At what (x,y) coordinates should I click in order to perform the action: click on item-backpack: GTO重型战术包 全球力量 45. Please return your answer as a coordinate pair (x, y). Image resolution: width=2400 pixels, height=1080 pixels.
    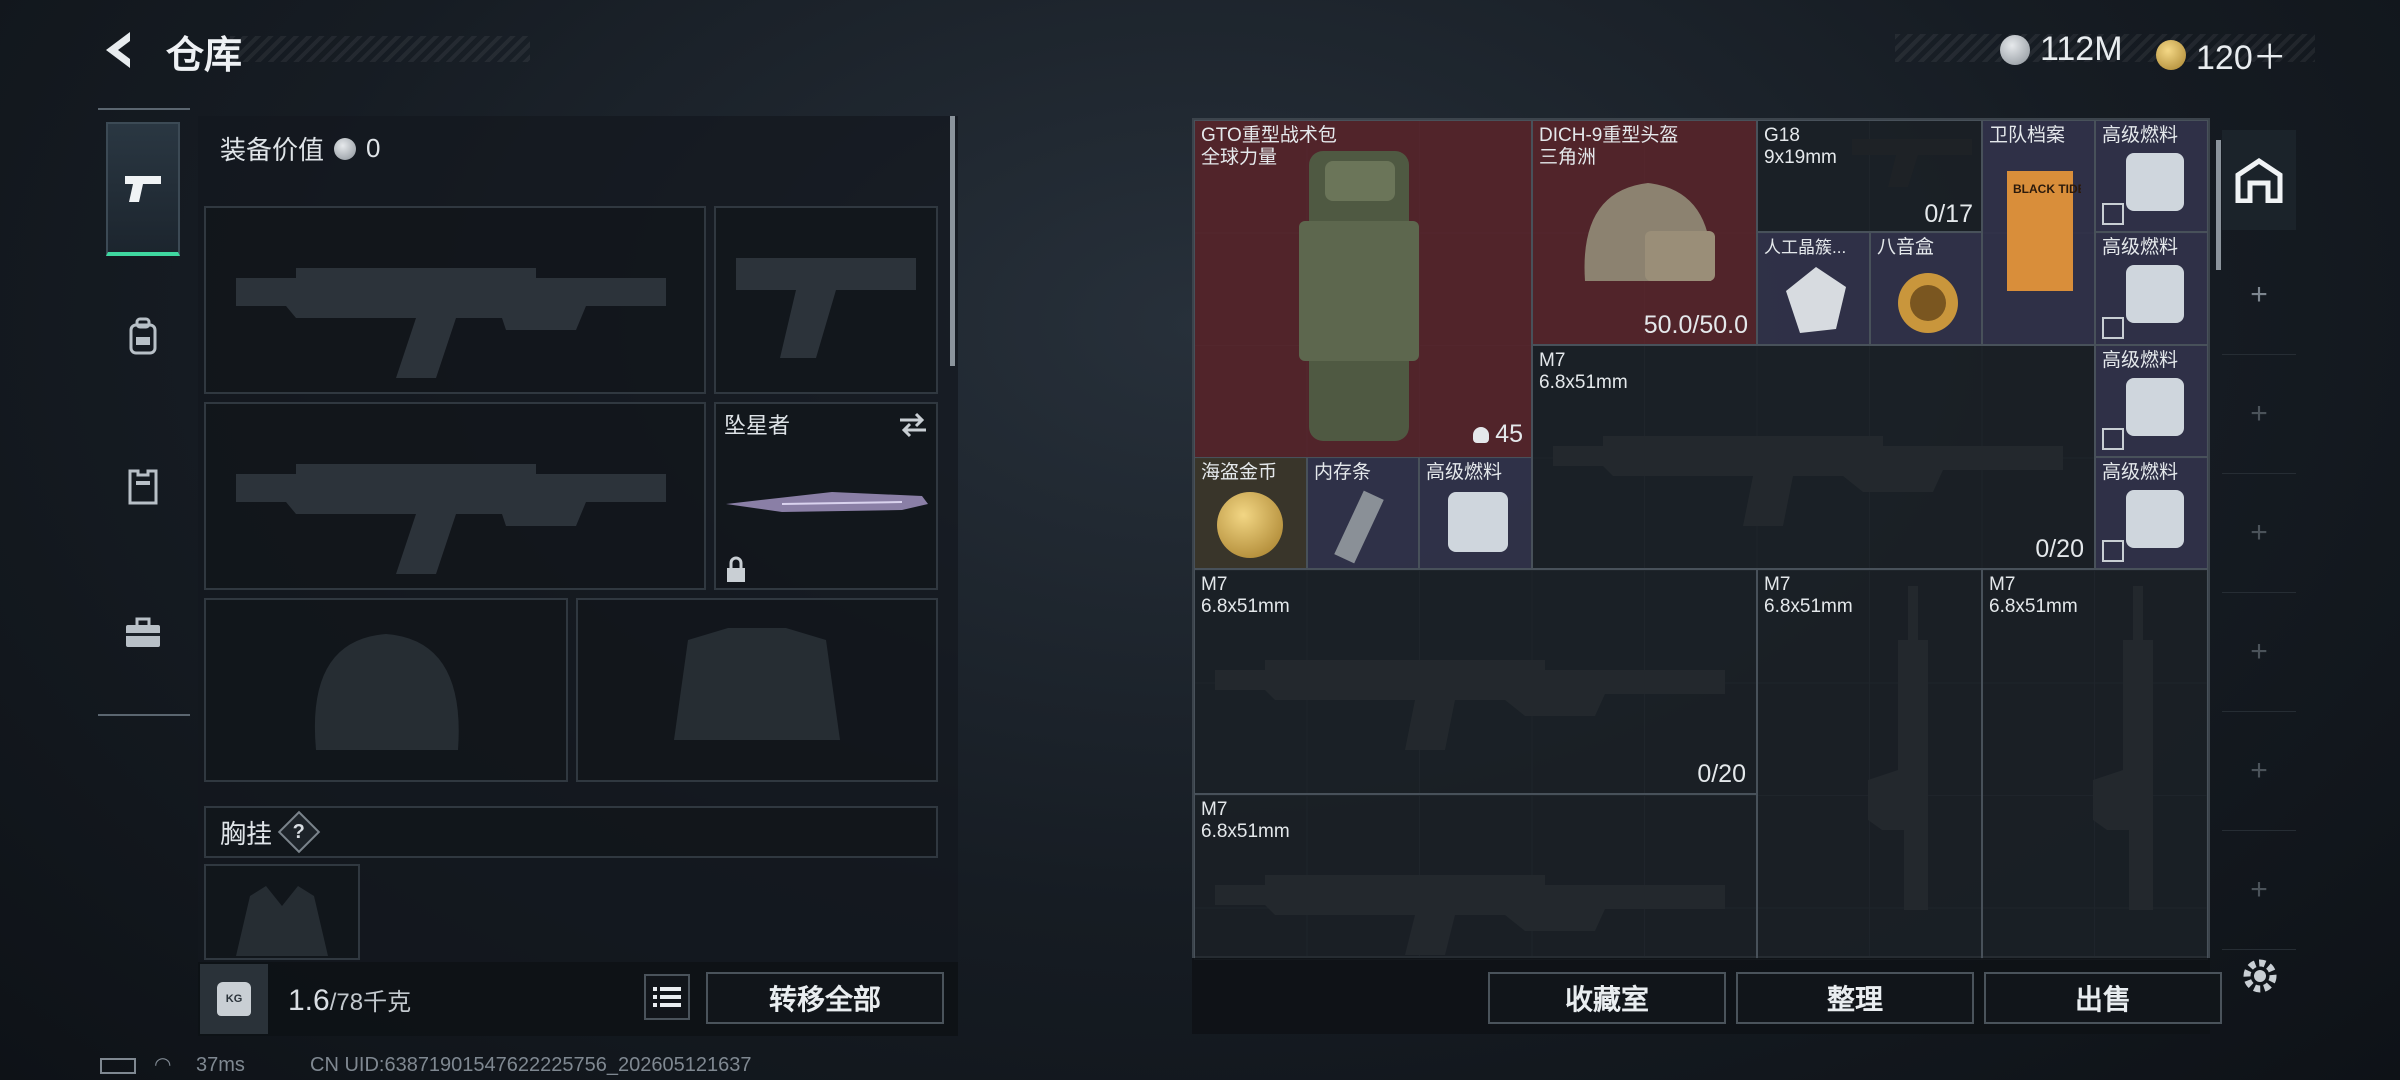
    Looking at the image, I should click on (1363, 289).